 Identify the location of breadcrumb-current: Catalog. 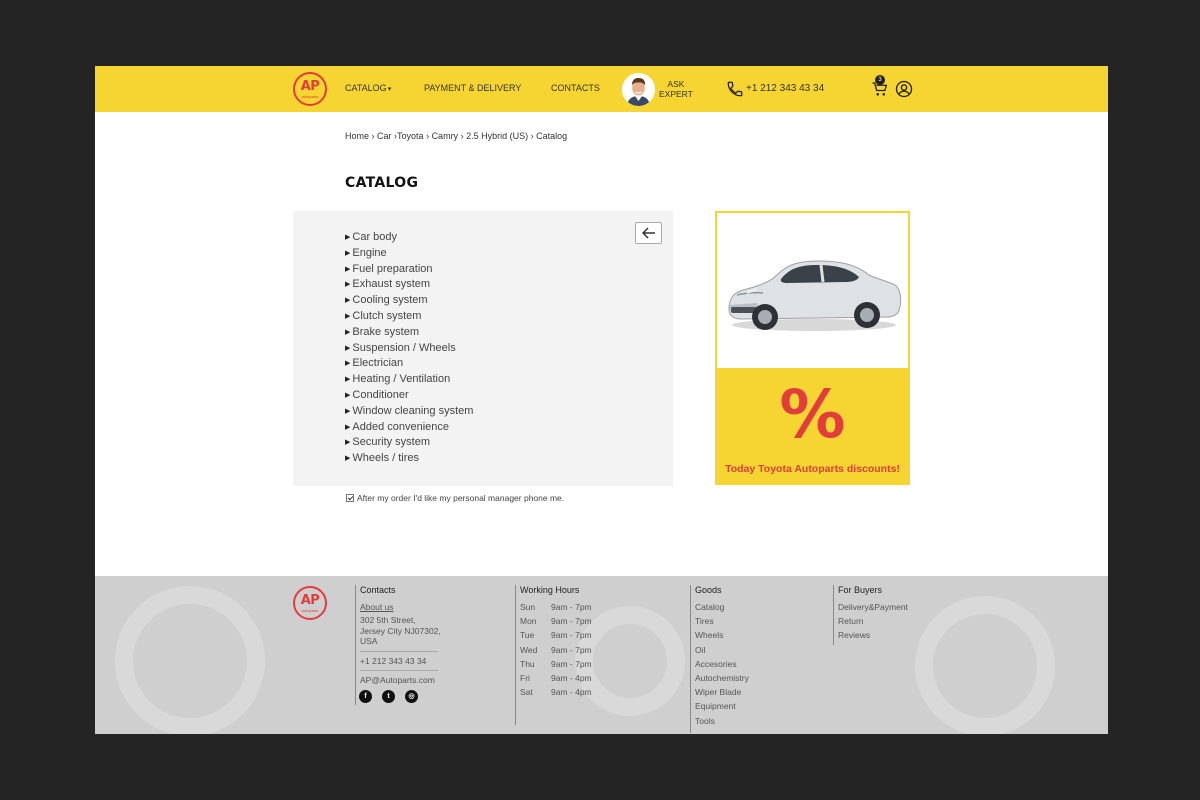
(552, 136).